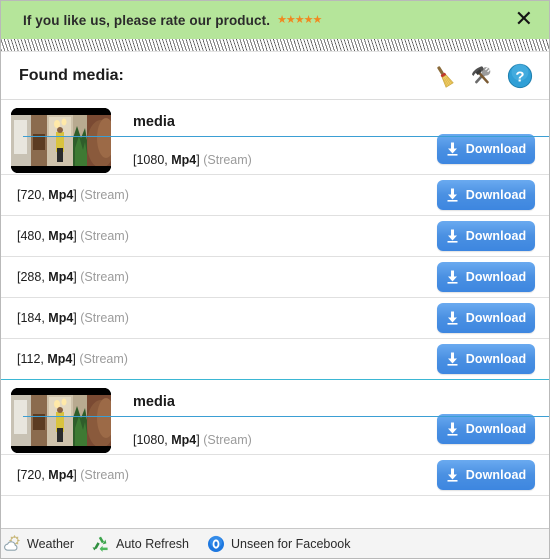  I want to click on unseen-facebook-icon, so click(216, 544).